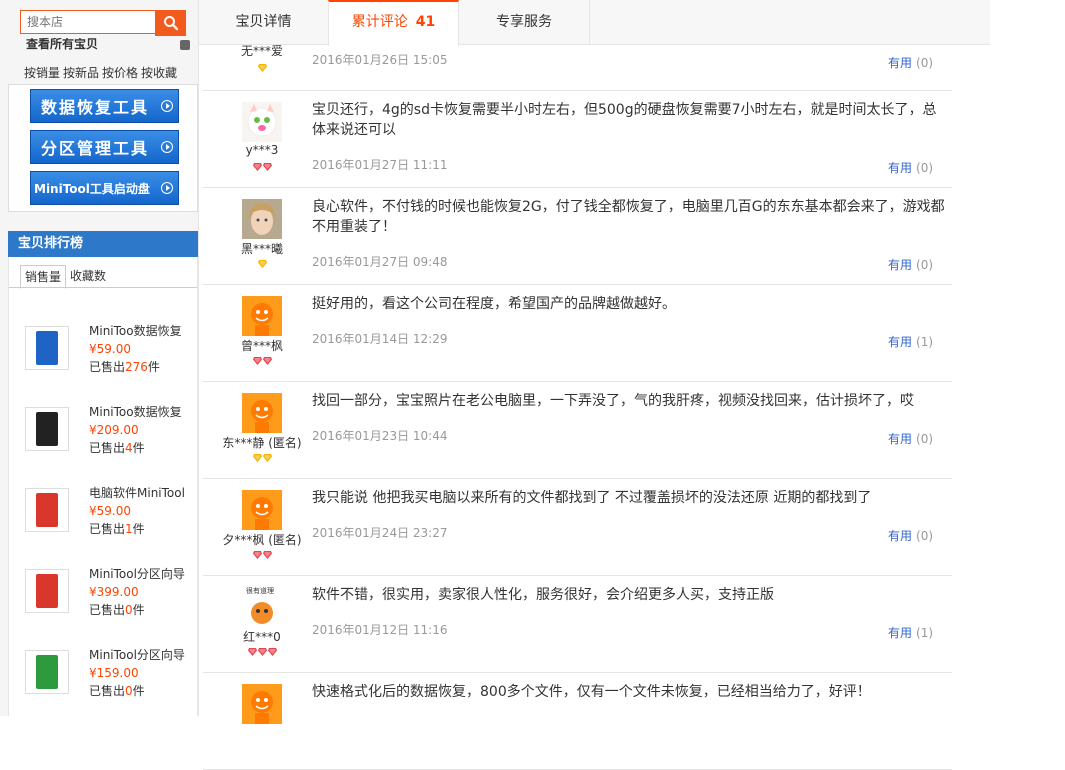  Describe the element at coordinates (43, 277) in the screenshot. I see `tab-sales: 销售量` at that location.